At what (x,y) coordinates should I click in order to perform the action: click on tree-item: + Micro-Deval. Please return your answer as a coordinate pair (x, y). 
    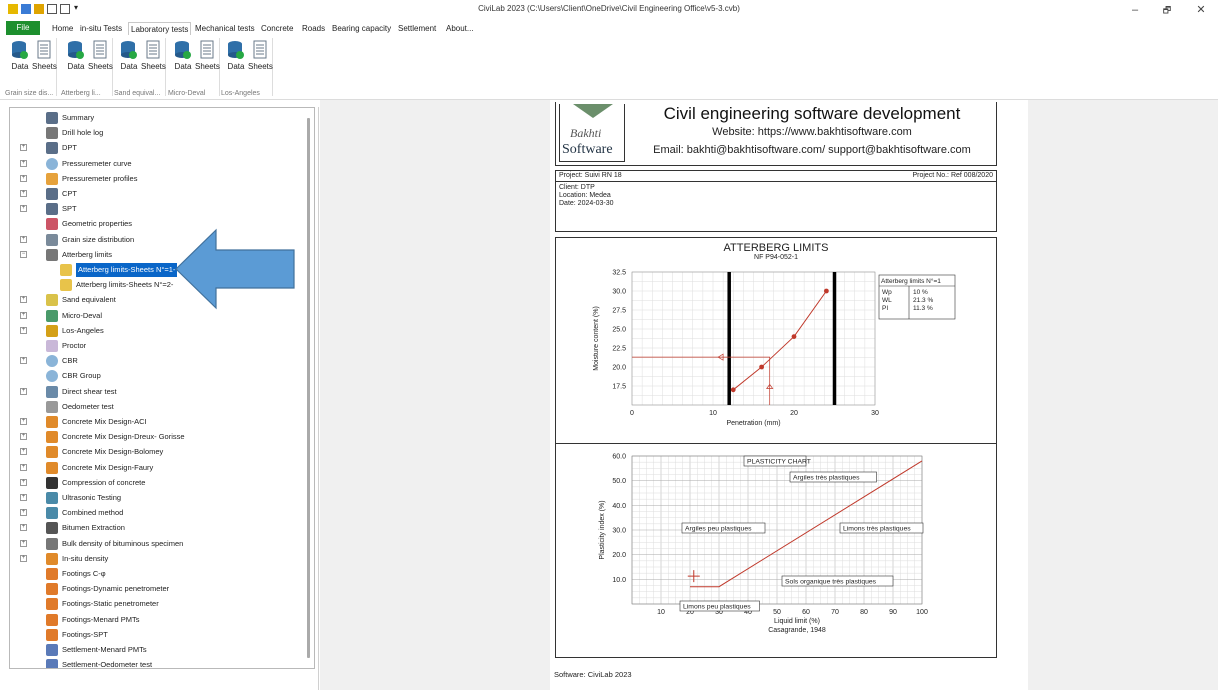
    Looking at the image, I should click on (160, 316).